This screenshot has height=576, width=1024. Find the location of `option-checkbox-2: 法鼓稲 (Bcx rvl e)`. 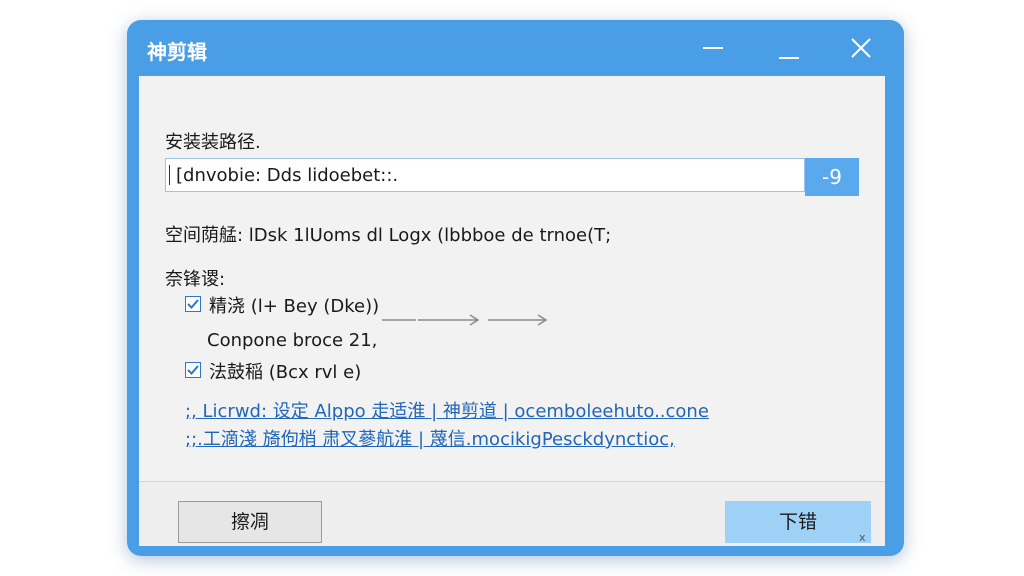

option-checkbox-2: 法鼓稲 (Bcx rvl e) is located at coordinates (305, 371).